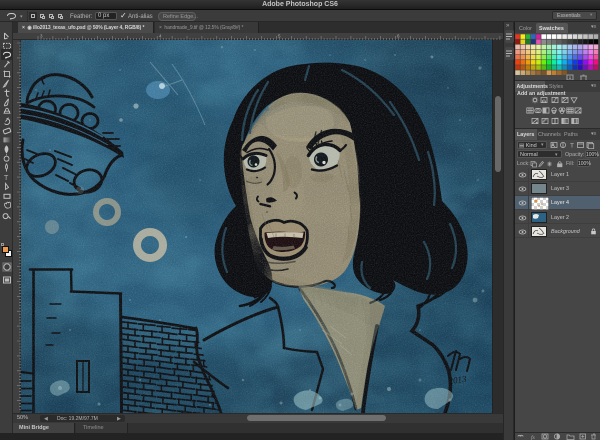  Describe the element at coordinates (398, 36) in the screenshot. I see `svg-text: 6` at that location.